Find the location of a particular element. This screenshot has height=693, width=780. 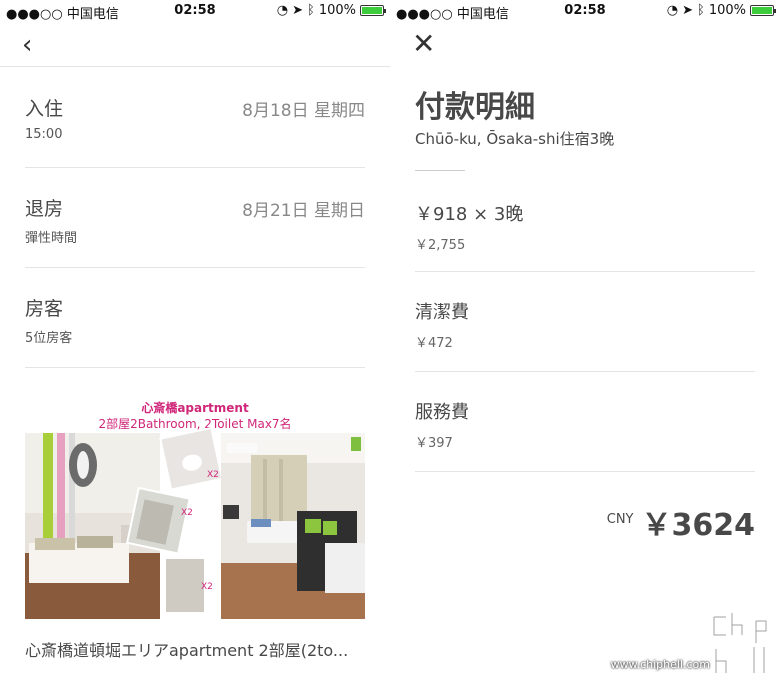

checkout-date: 8月21日 星期日 is located at coordinates (303, 211).